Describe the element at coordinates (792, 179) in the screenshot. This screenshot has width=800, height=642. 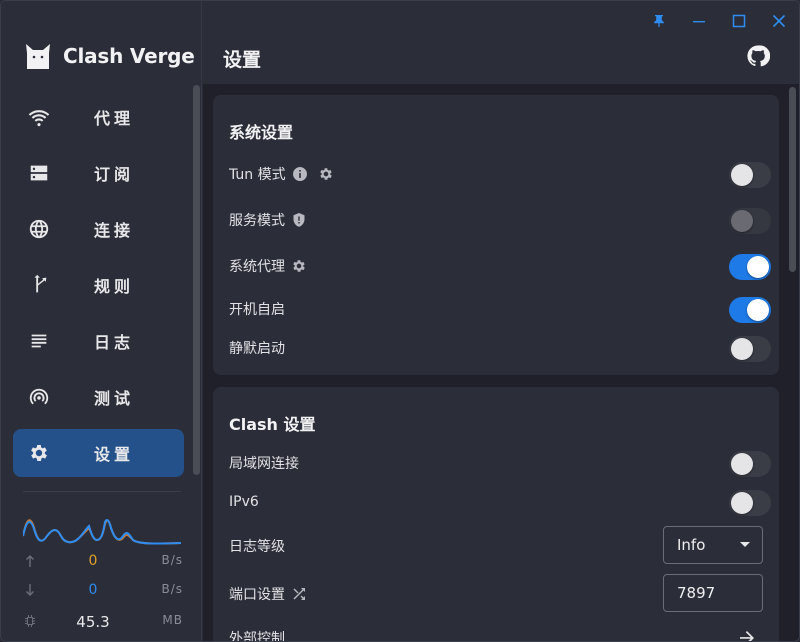
I see `content-scrollbar` at that location.